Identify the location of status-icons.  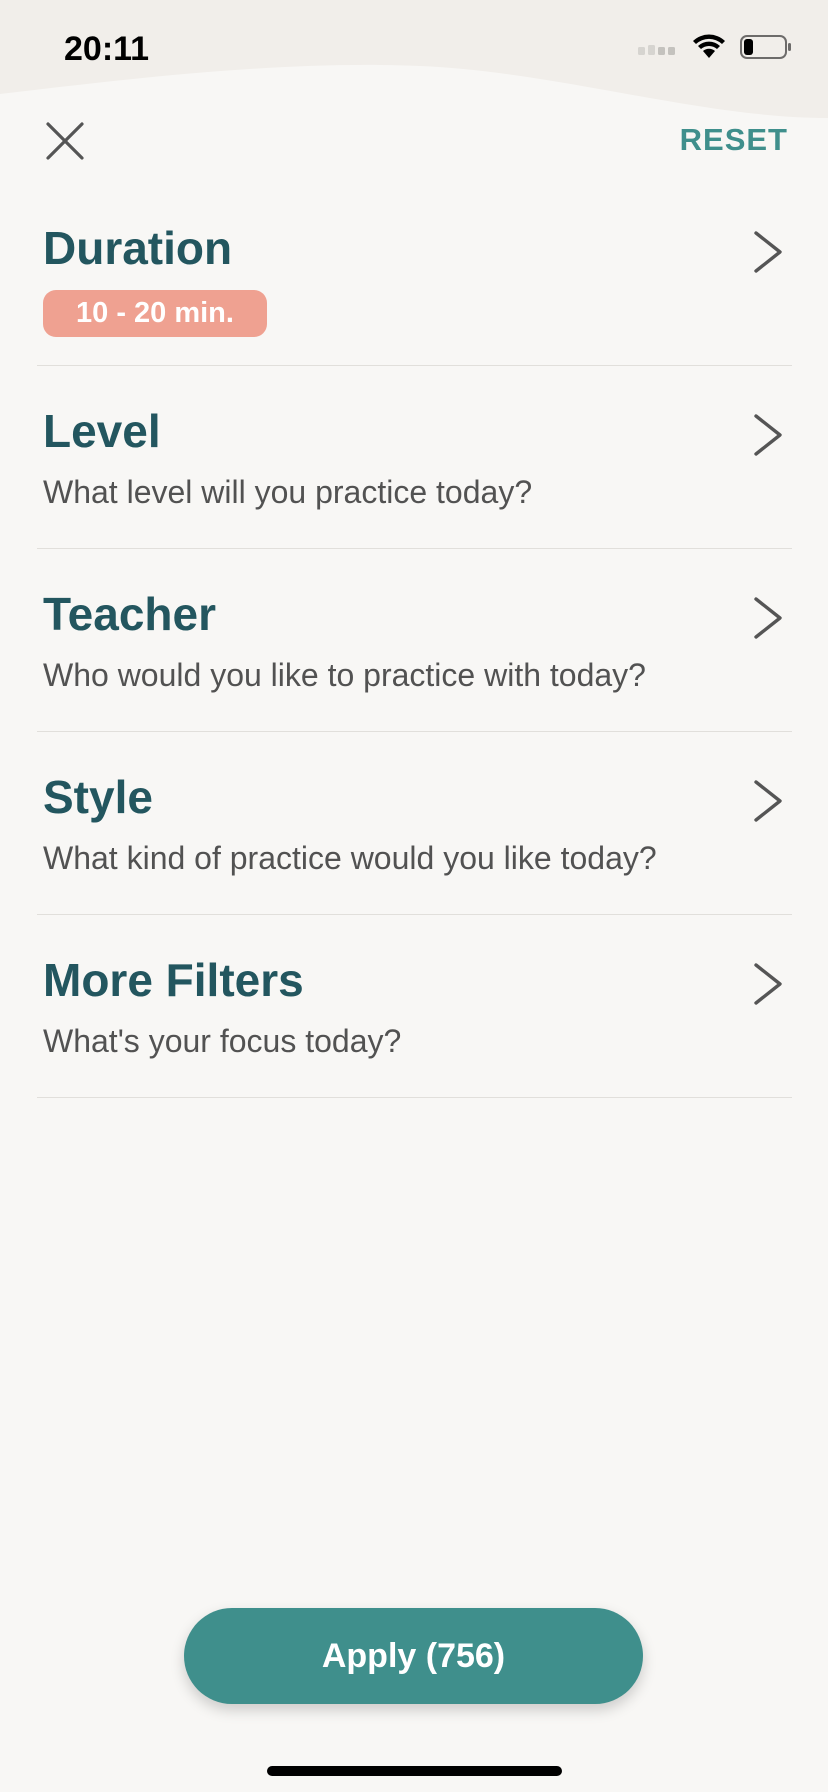
(715, 47).